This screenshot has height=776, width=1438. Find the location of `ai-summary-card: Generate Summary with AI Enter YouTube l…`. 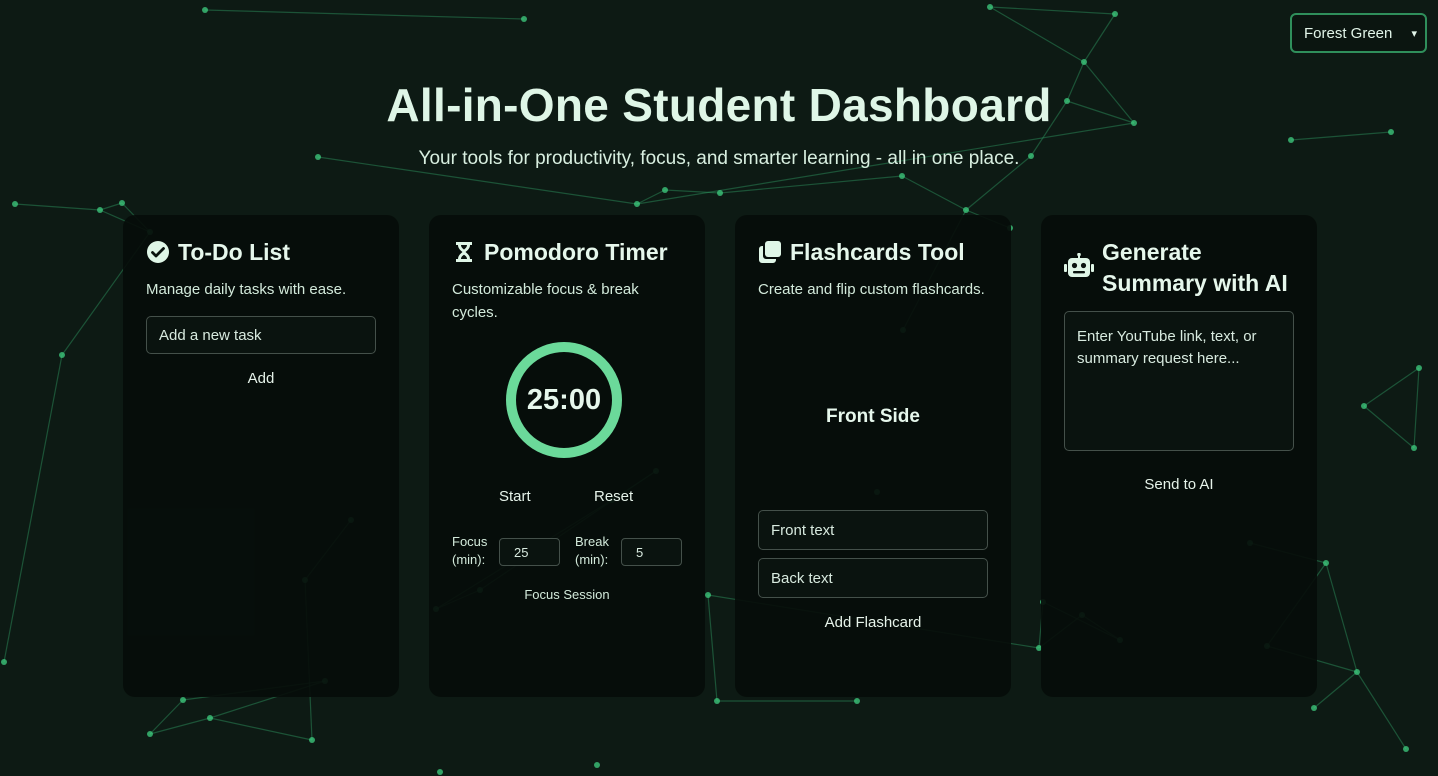

ai-summary-card: Generate Summary with AI Enter YouTube l… is located at coordinates (1179, 456).